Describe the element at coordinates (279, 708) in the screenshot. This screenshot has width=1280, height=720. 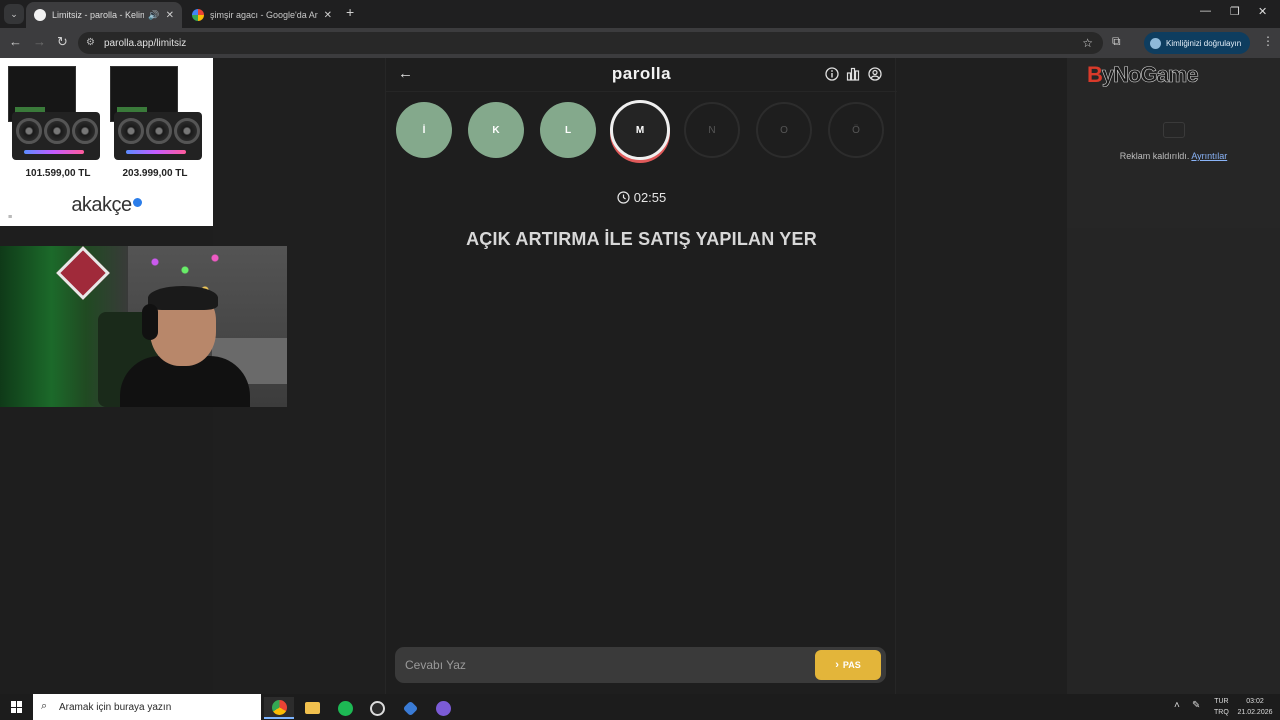
I see `chrome-taskbar-icon` at that location.